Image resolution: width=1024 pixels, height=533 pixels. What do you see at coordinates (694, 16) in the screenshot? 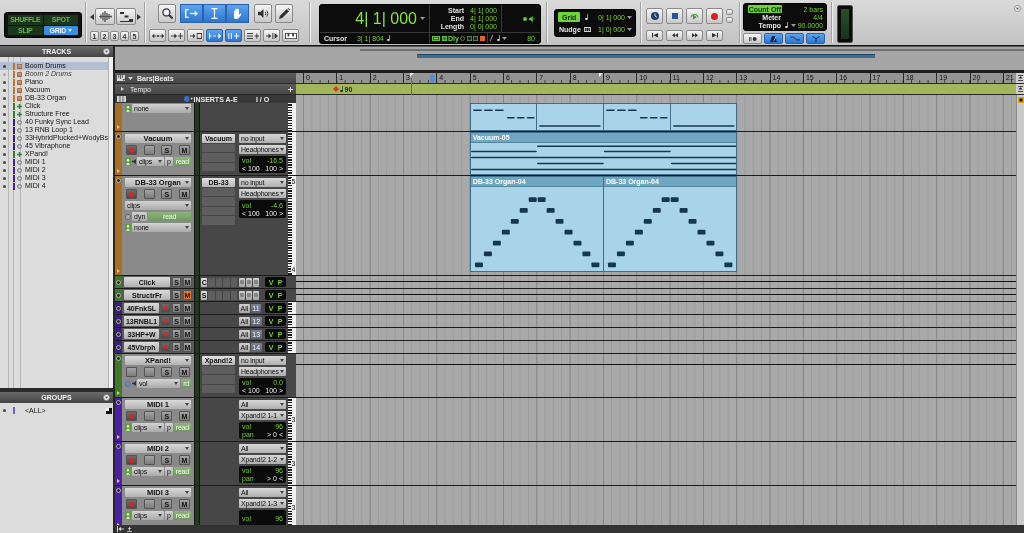
I see `play-button` at bounding box center [694, 16].